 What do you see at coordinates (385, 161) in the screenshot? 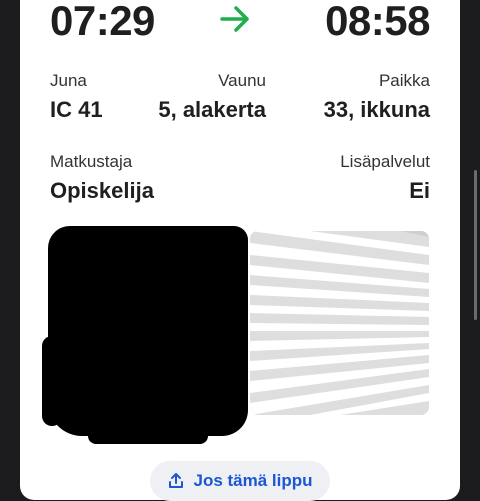
I see `extras-label: Lisäpalvelut` at bounding box center [385, 161].